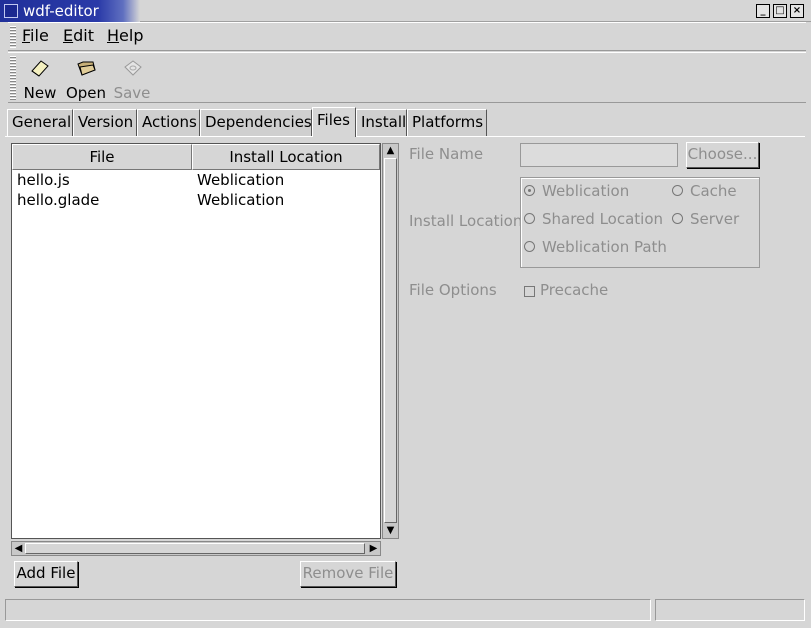 The height and width of the screenshot is (628, 811). I want to click on file-options-label: File Options, so click(453, 290).